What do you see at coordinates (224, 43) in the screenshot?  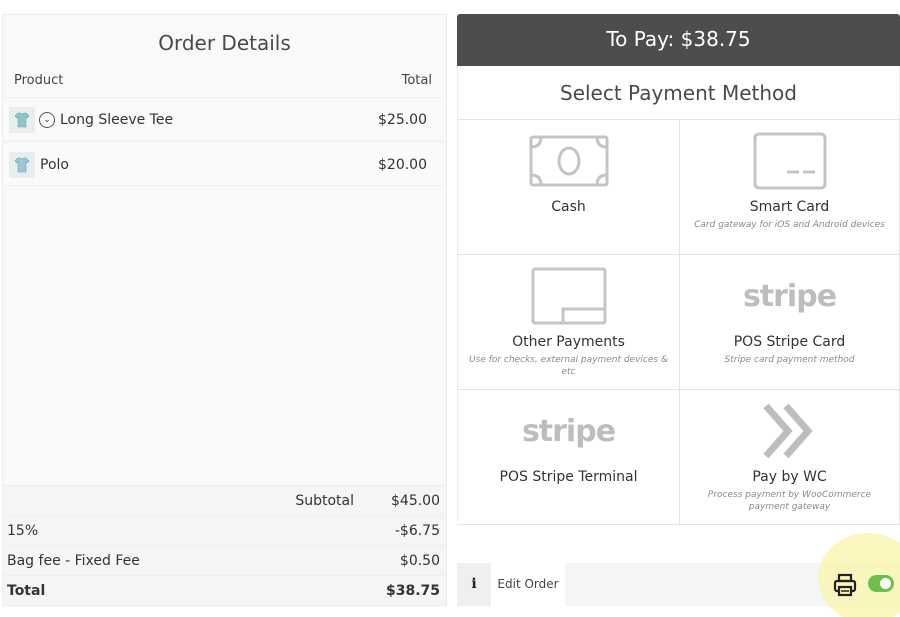 I see `order-details-title: Order Details` at bounding box center [224, 43].